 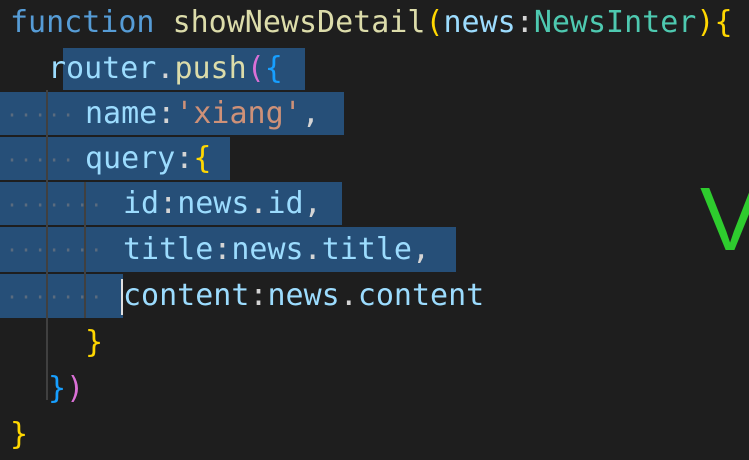 I want to click on code-line-7: content:news.content, so click(x=303, y=296).